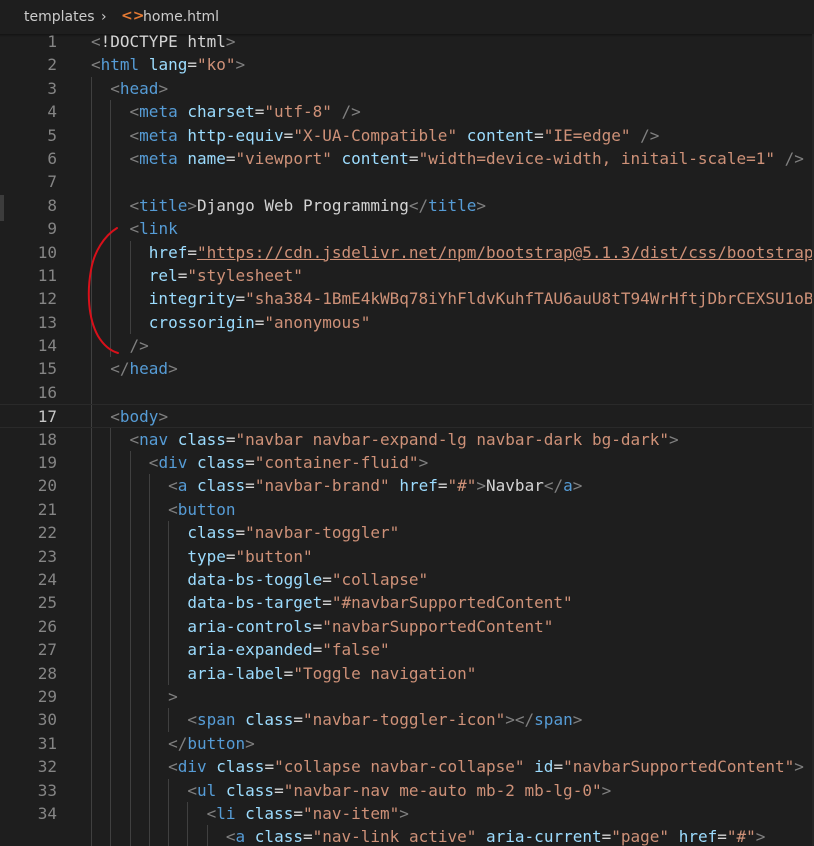  What do you see at coordinates (28, 228) in the screenshot?
I see `line-number: 9` at bounding box center [28, 228].